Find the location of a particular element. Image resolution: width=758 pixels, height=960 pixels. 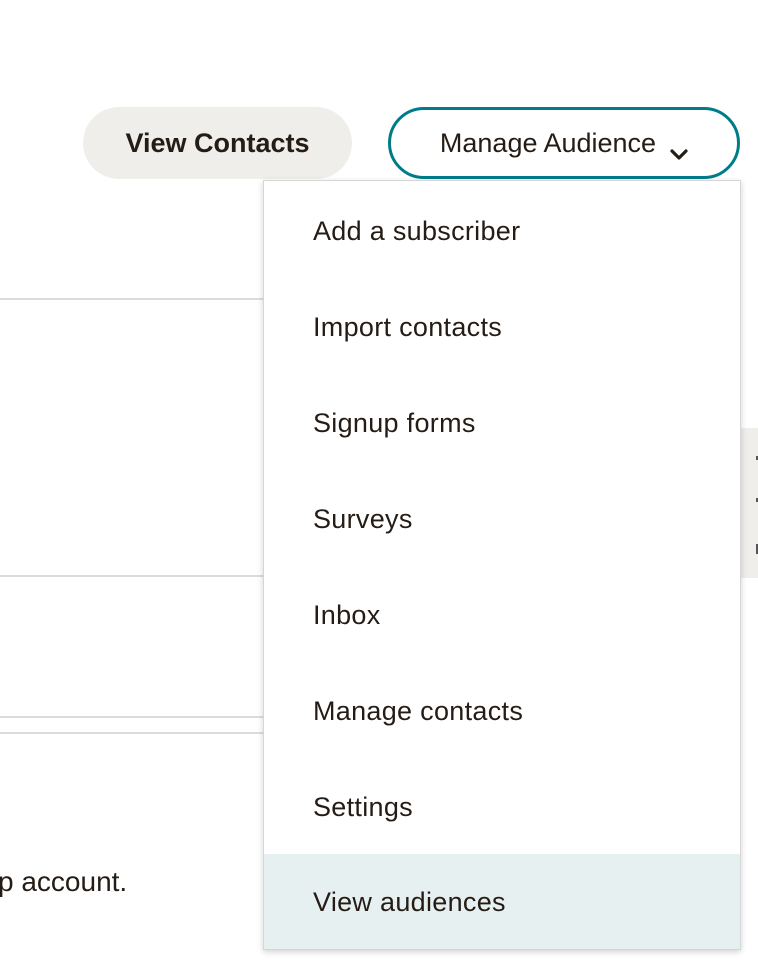

menu-item-label: Manage contacts is located at coordinates (418, 710).